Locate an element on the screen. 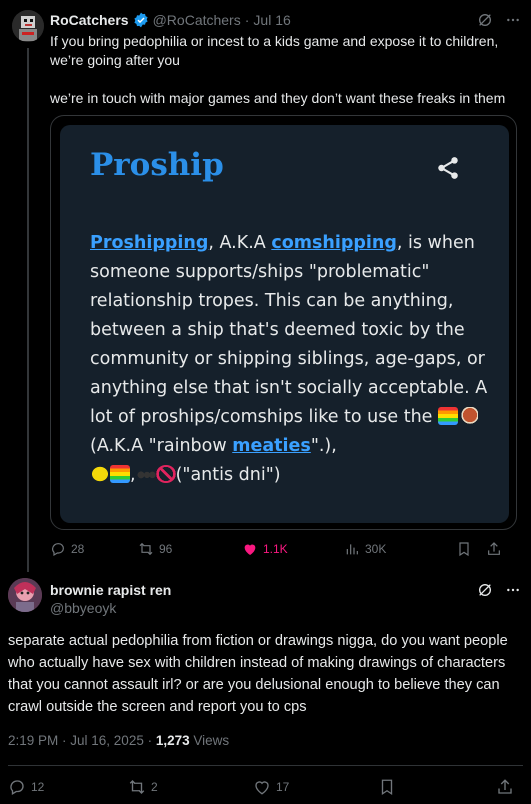  card-text: , is located at coordinates (133, 475).